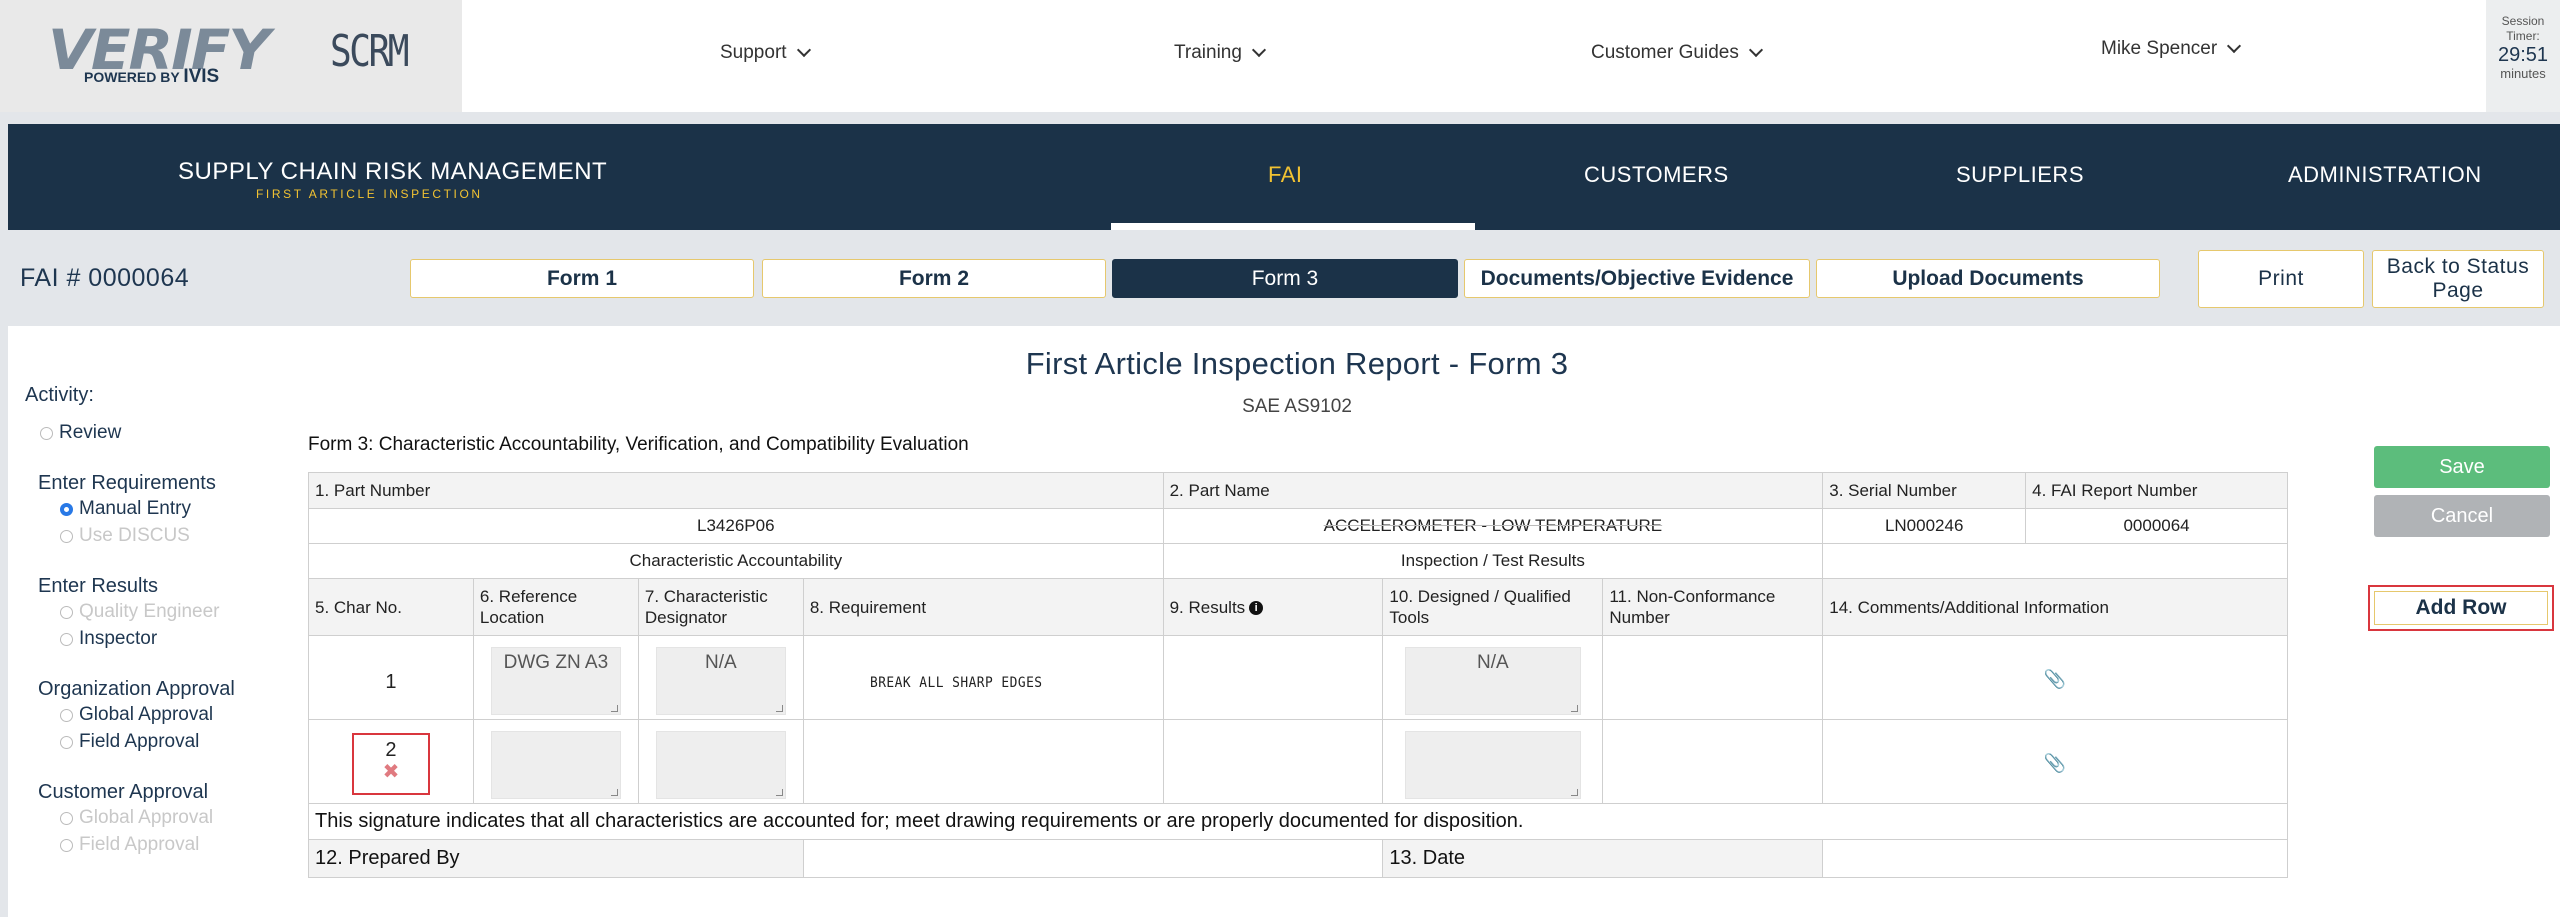 The image size is (2560, 917). What do you see at coordinates (1093, 858) in the screenshot?
I see `prepared-by-value` at bounding box center [1093, 858].